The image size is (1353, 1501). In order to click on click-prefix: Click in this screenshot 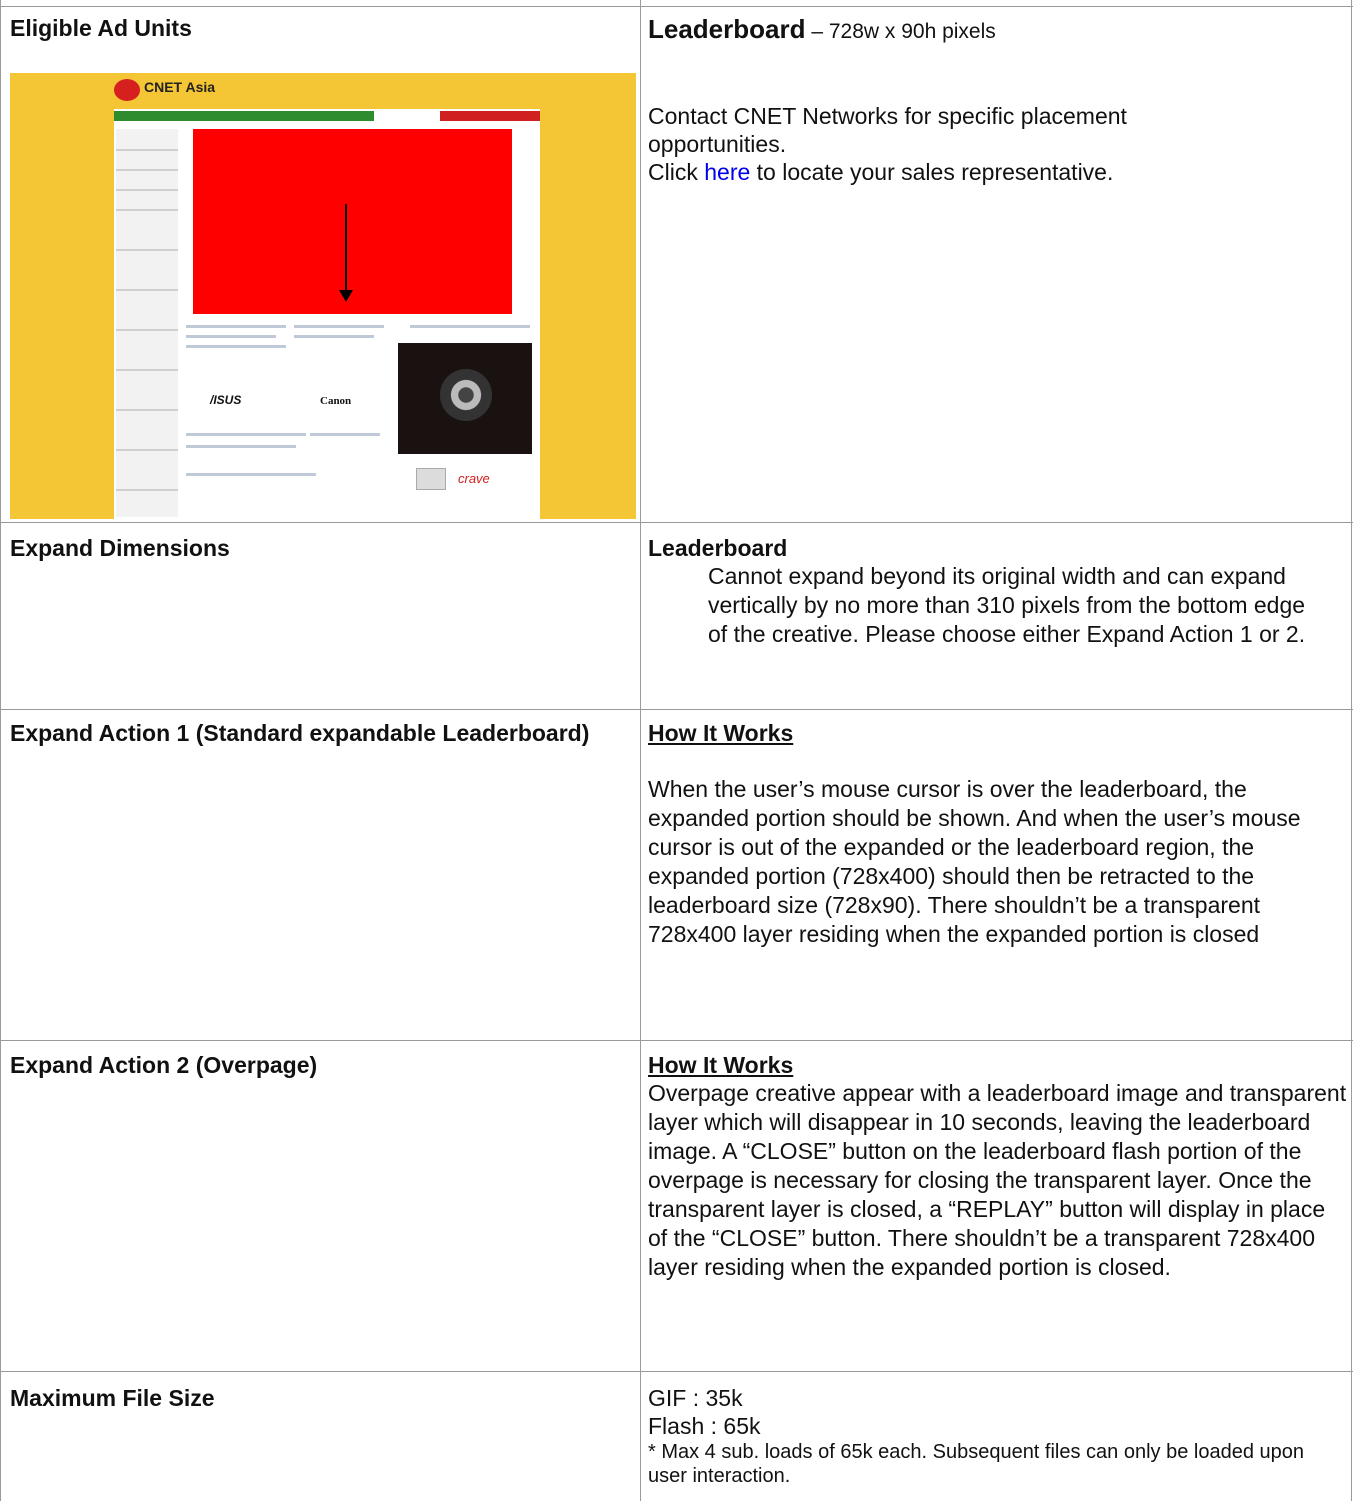, I will do `click(676, 172)`.